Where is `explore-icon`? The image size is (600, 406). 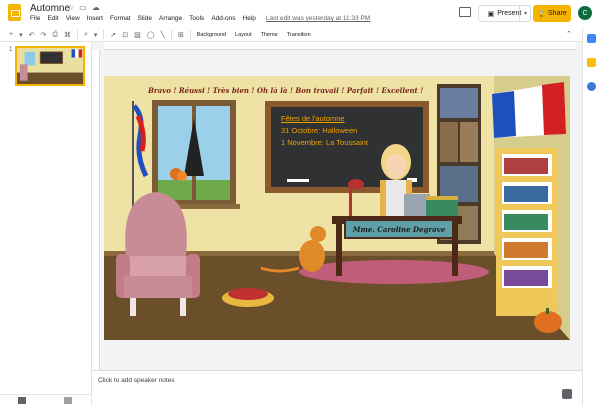 explore-icon is located at coordinates (567, 394).